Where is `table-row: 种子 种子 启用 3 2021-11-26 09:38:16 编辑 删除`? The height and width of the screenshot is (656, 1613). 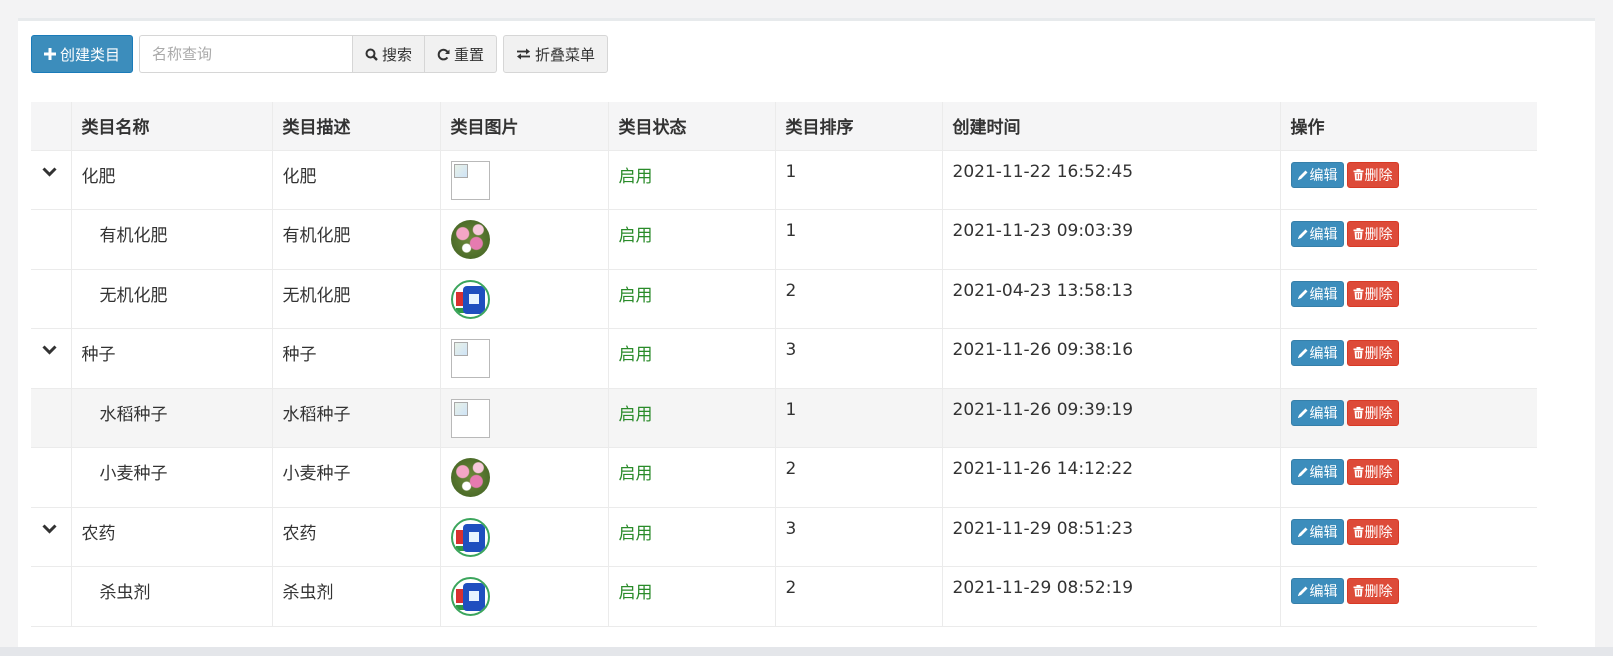
table-row: 种子 种子 启用 3 2021-11-26 09:38:16 编辑 删除 is located at coordinates (784, 358).